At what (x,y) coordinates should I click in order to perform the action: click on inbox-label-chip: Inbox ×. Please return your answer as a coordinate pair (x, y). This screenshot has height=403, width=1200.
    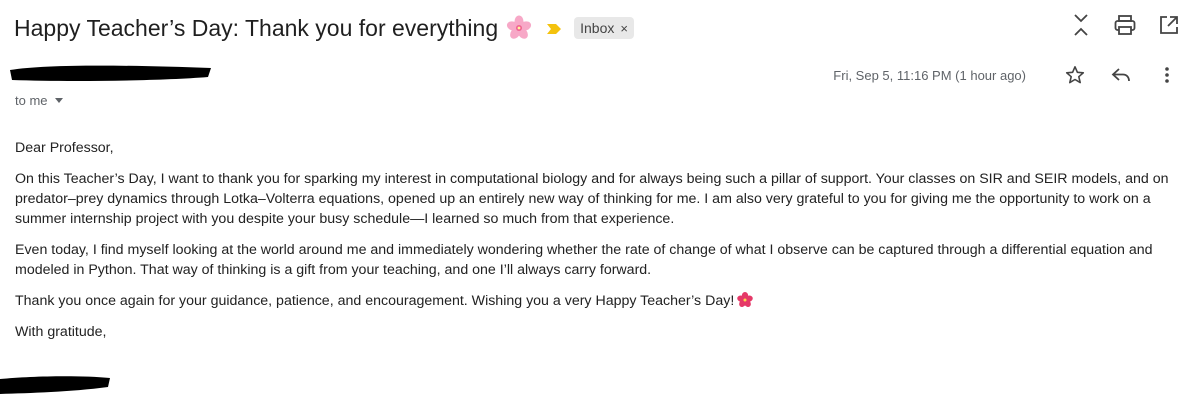
    Looking at the image, I should click on (604, 28).